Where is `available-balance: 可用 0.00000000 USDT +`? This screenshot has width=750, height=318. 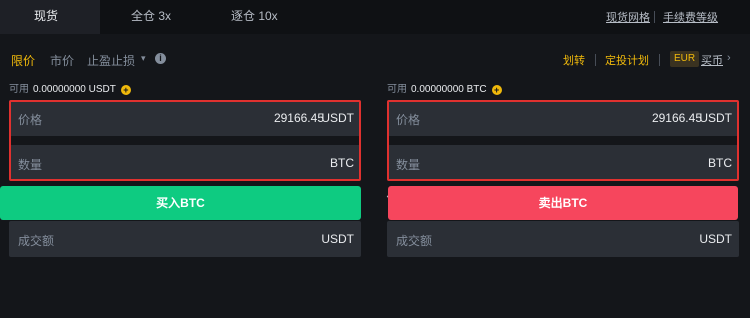
available-balance: 可用 0.00000000 USDT + is located at coordinates (70, 87).